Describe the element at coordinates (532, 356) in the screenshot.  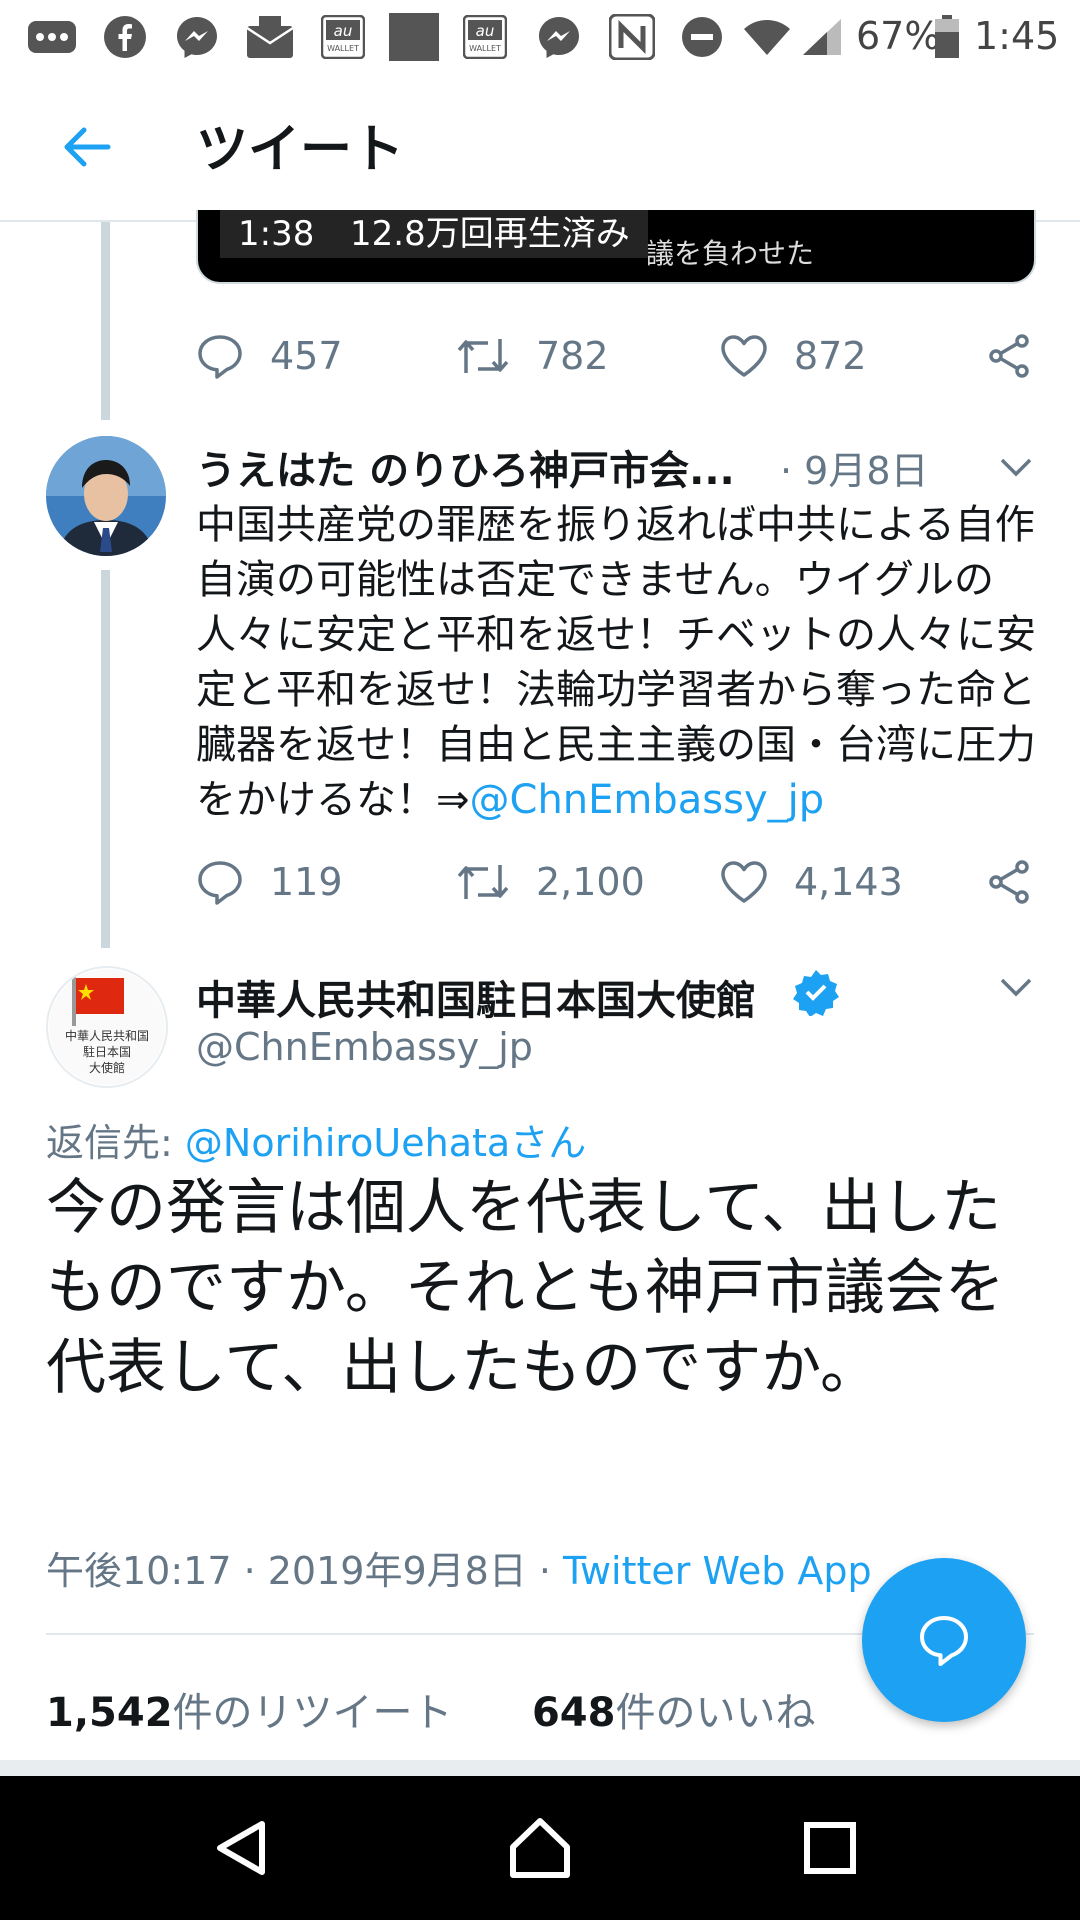
I see `retweet-button: 782` at that location.